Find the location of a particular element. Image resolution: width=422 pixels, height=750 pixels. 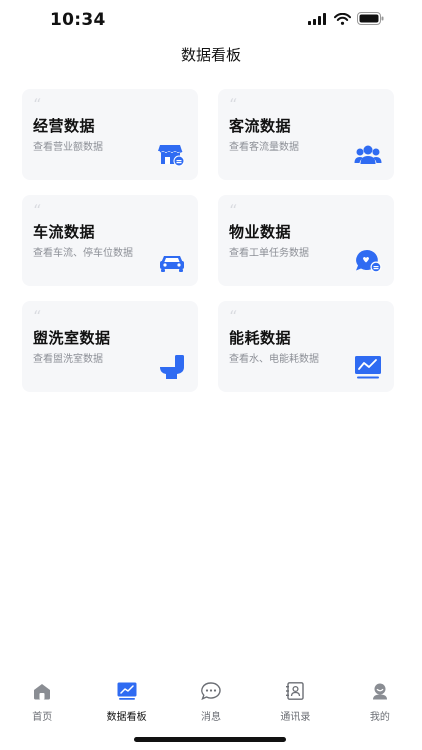

card-business-data: “ 经营数据 查看营业额数据 is located at coordinates (110, 134).